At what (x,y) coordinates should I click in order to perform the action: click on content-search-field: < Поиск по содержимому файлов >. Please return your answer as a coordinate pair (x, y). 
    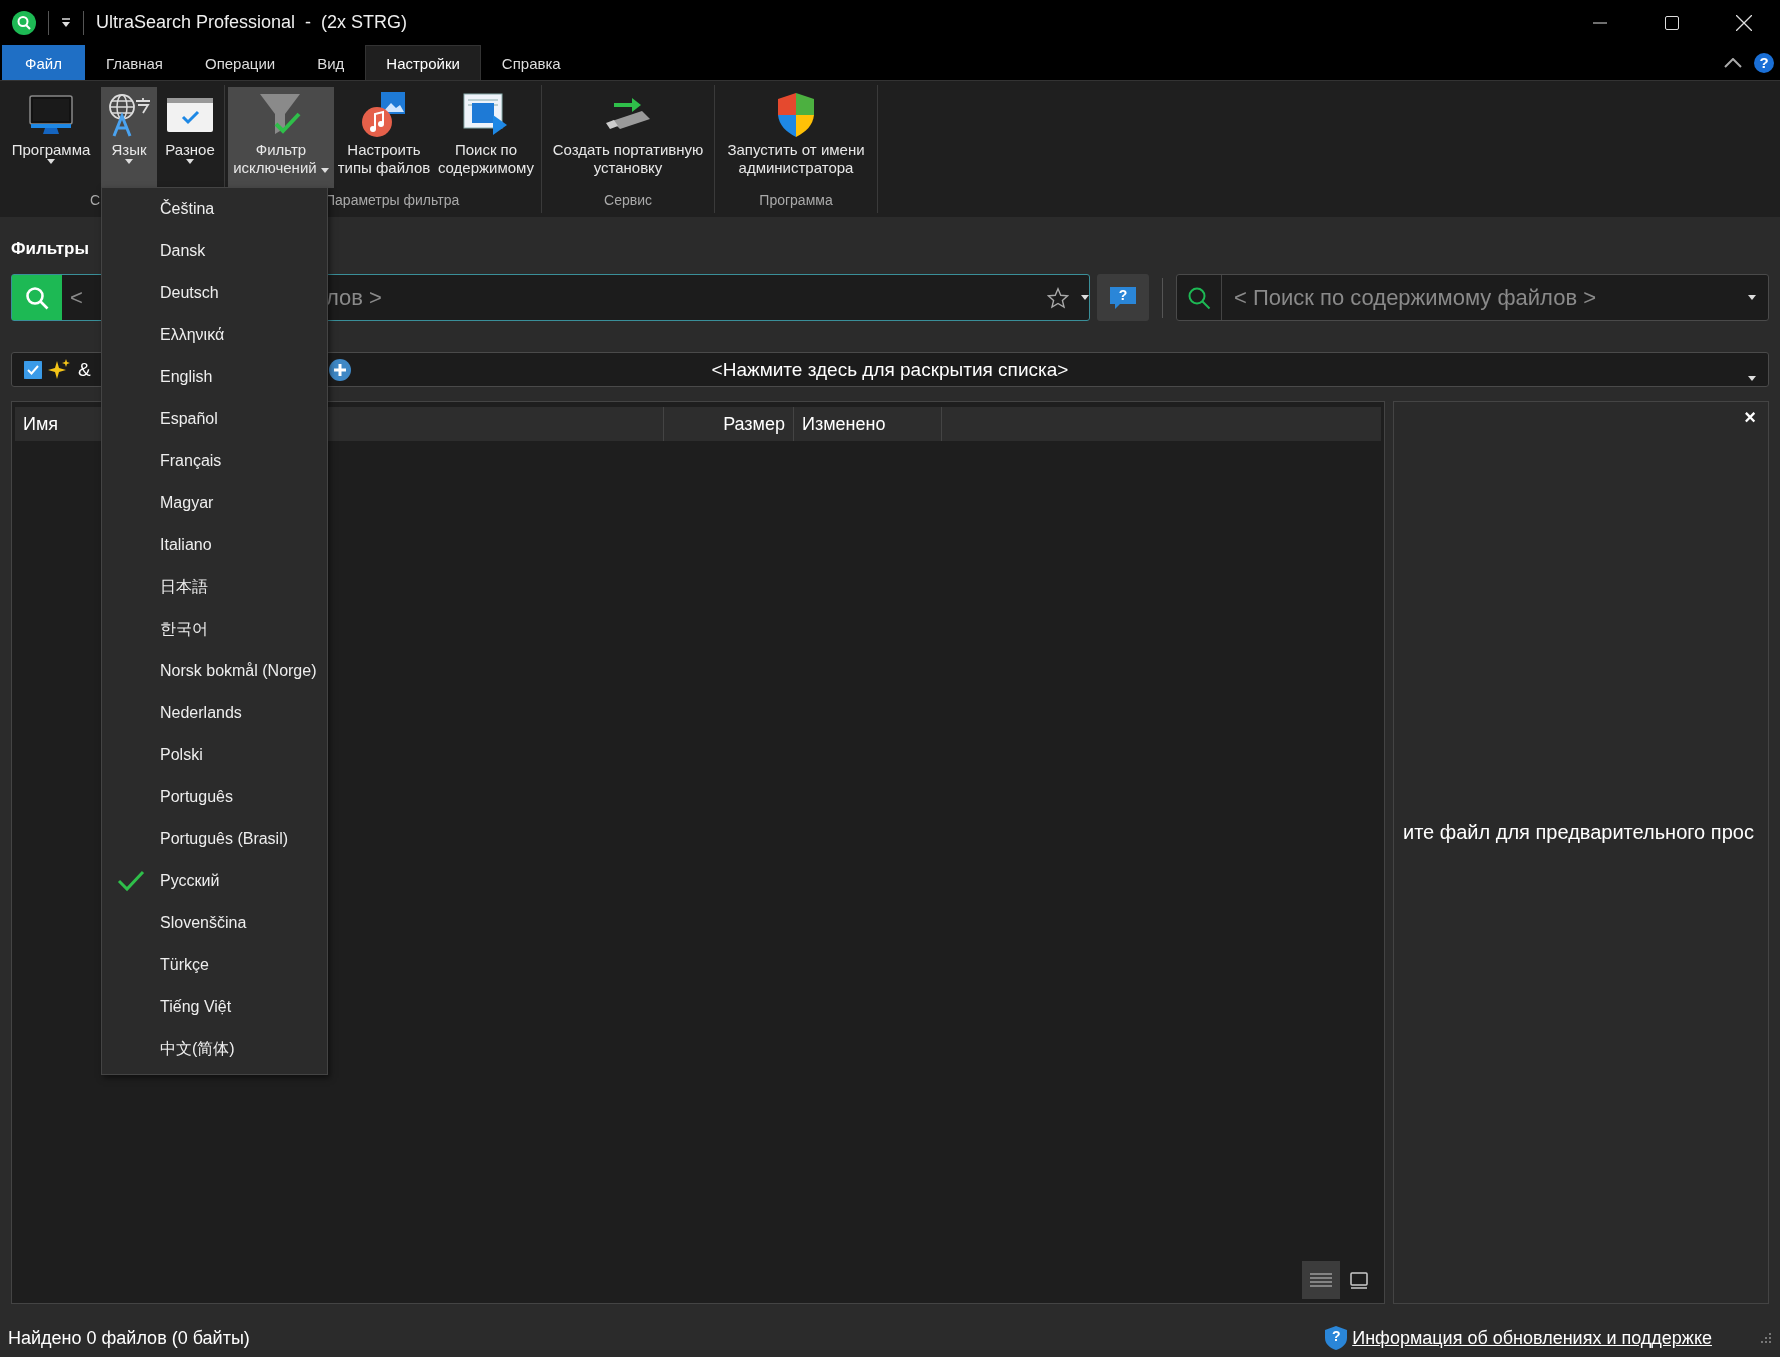
    Looking at the image, I should click on (1472, 297).